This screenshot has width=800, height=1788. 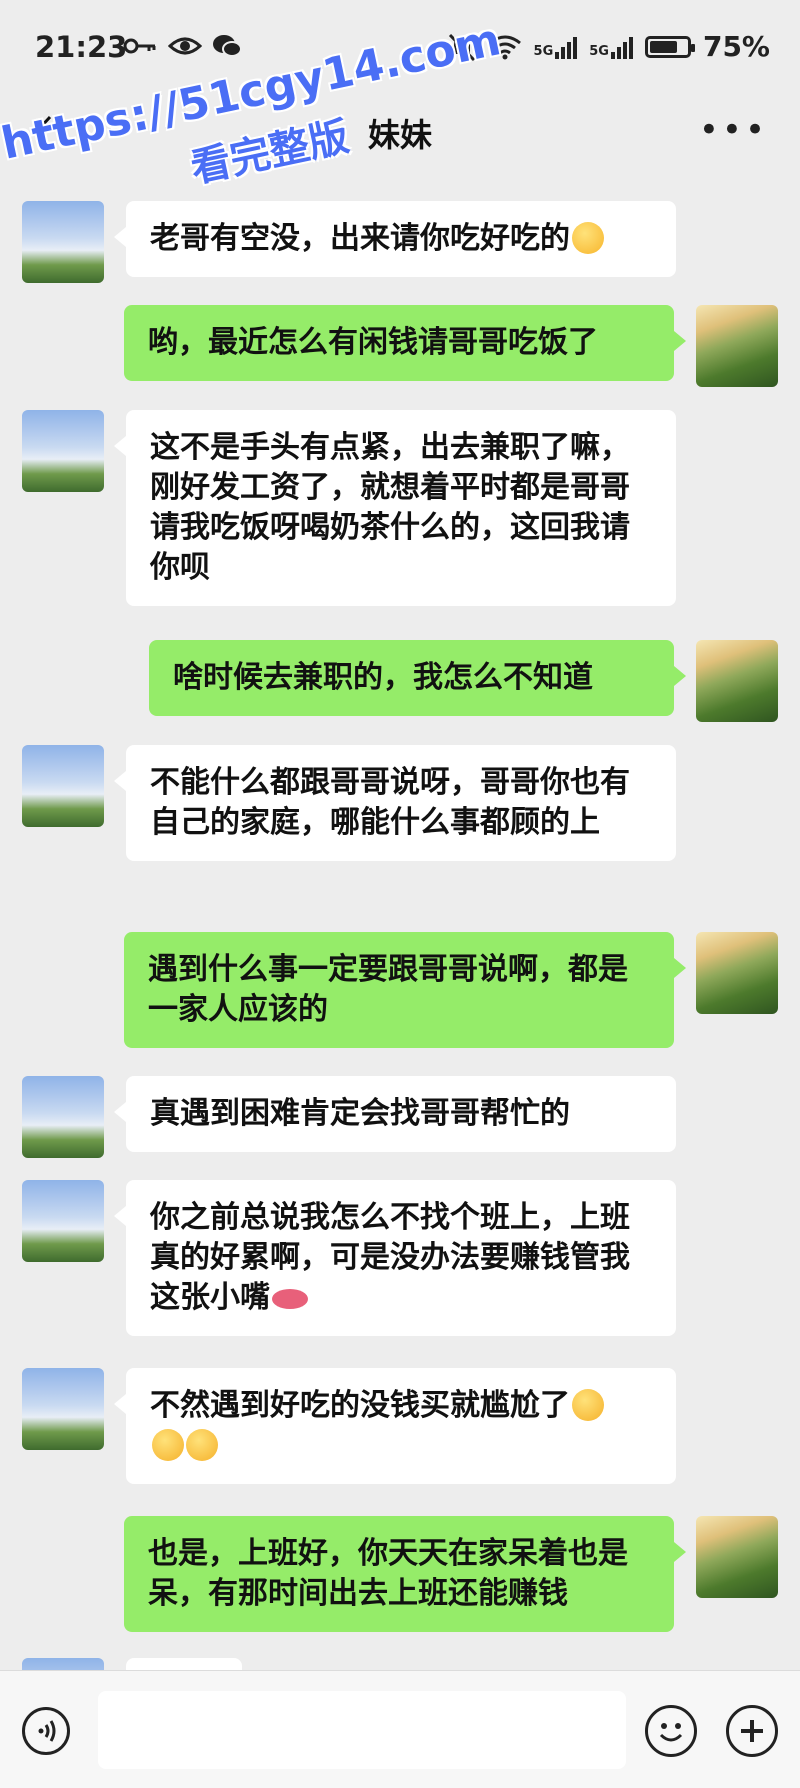 I want to click on lips-emoji-icon, so click(x=290, y=1299).